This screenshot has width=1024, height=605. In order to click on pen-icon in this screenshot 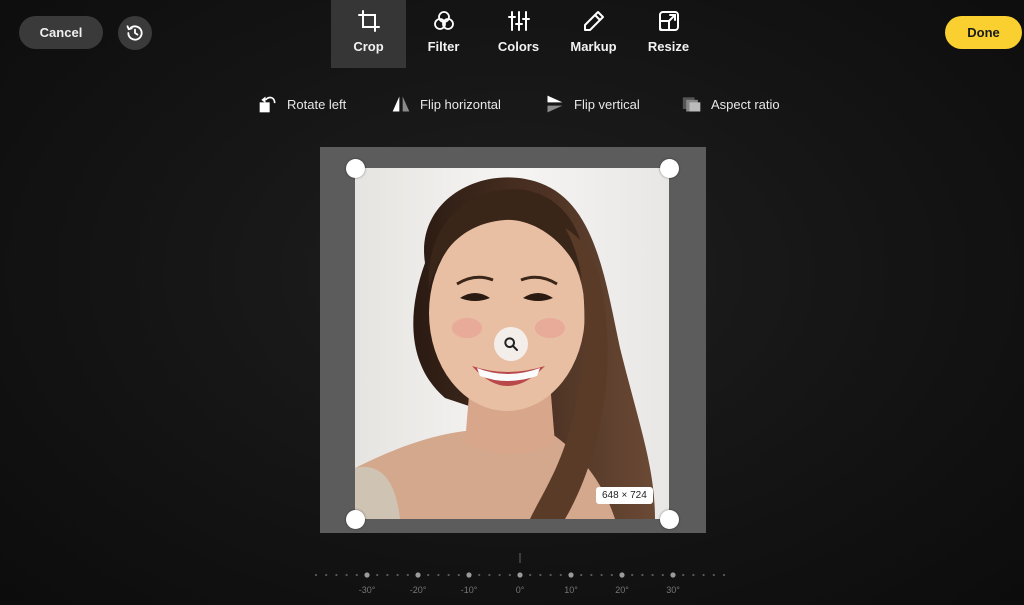, I will do `click(593, 21)`.